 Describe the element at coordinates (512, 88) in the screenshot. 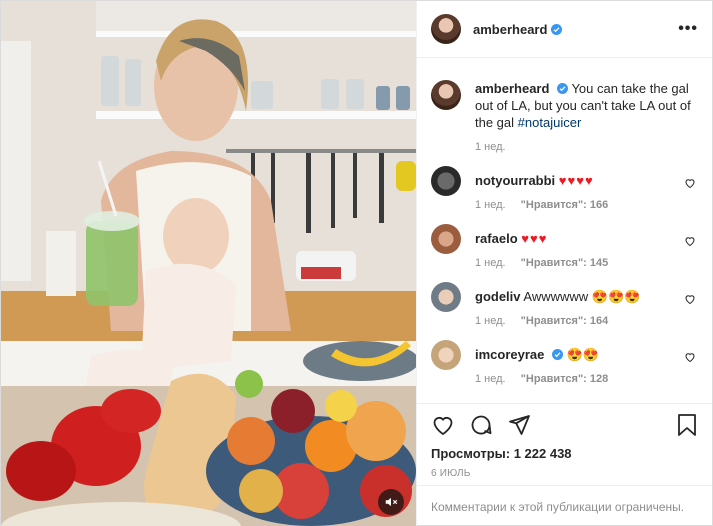

I see `caption-username: amberheard` at that location.